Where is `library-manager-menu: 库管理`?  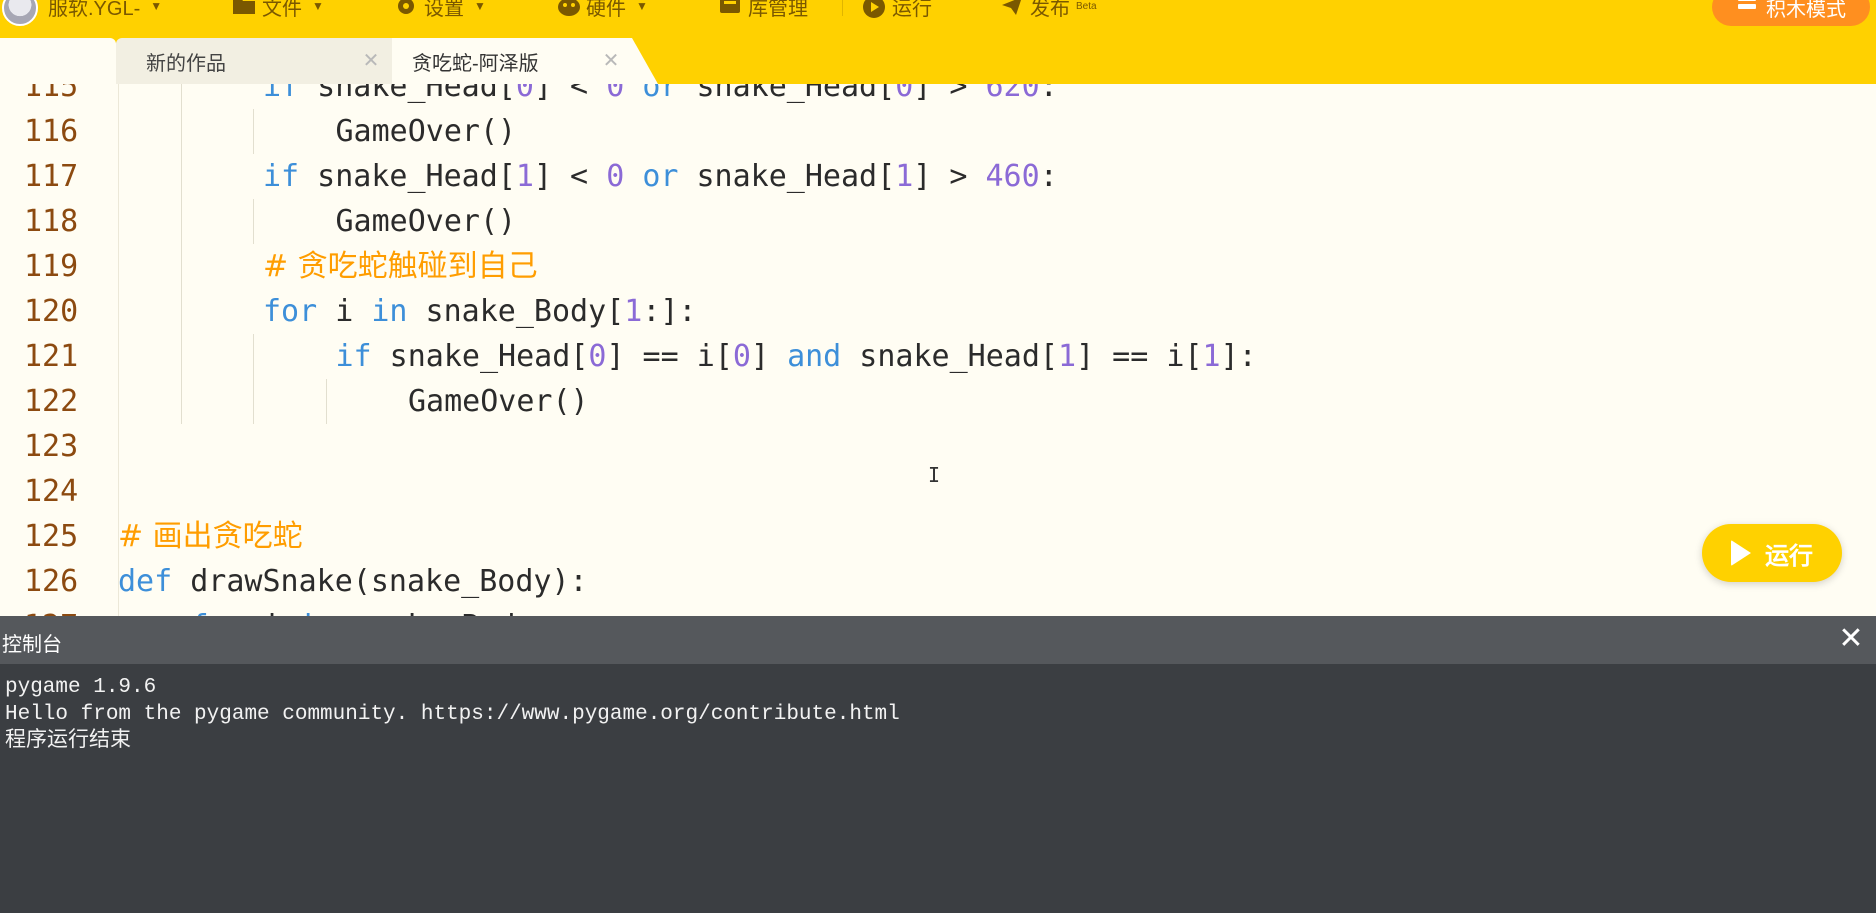
library-manager-menu: 库管理 is located at coordinates (763, 10).